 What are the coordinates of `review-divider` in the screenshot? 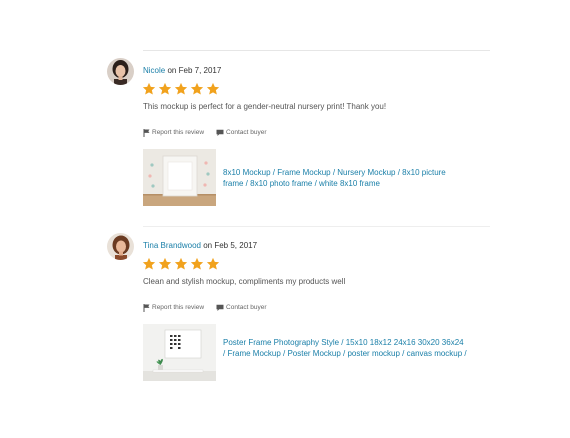 It's located at (316, 226).